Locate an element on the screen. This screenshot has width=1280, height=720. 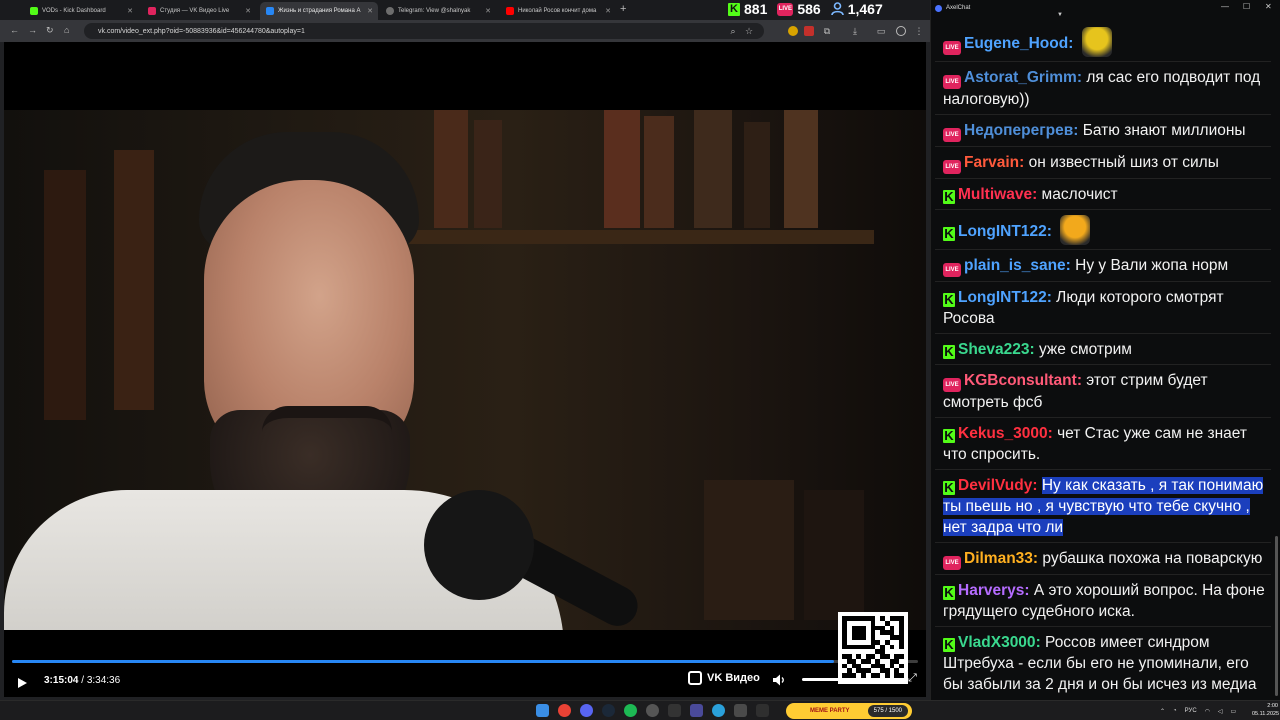
chrome-icon is located at coordinates (564, 710).